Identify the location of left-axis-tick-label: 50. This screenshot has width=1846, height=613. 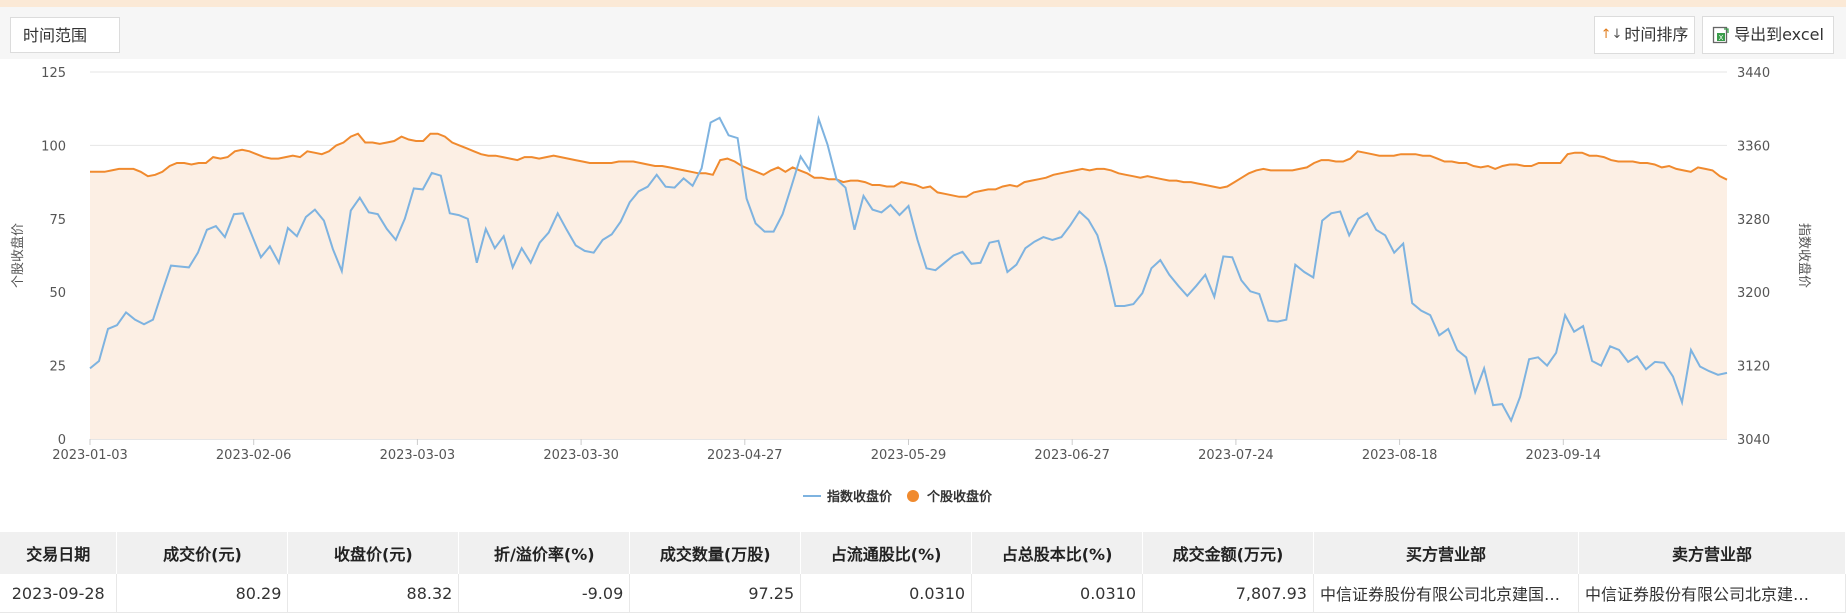
(57, 293).